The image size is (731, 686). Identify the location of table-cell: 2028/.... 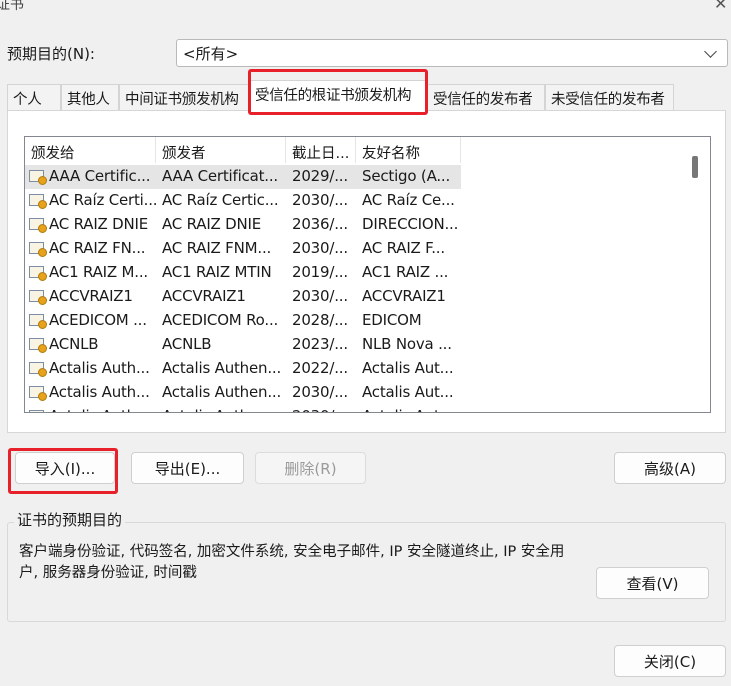
(320, 320).